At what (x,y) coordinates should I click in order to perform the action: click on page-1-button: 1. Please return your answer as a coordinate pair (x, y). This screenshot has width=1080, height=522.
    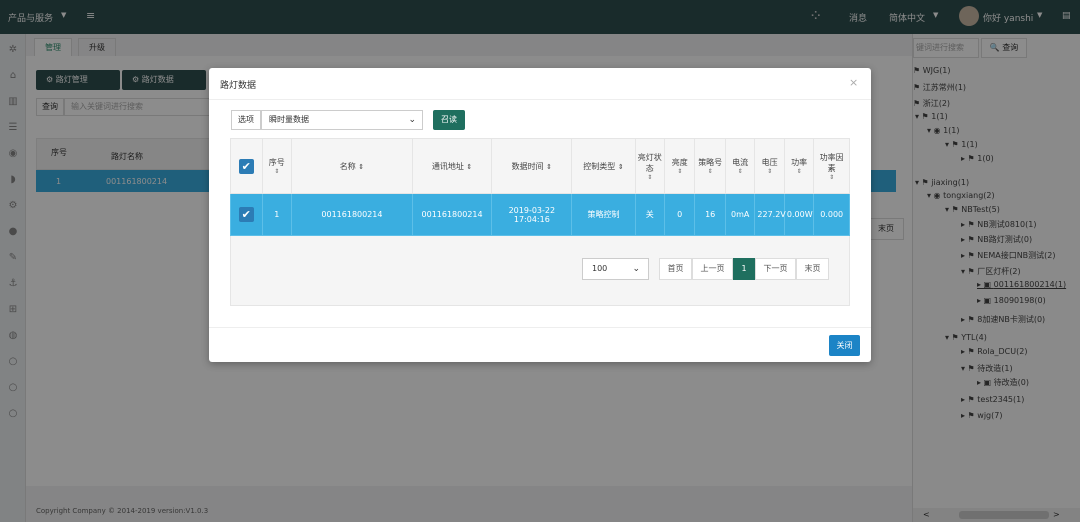
    Looking at the image, I should click on (744, 269).